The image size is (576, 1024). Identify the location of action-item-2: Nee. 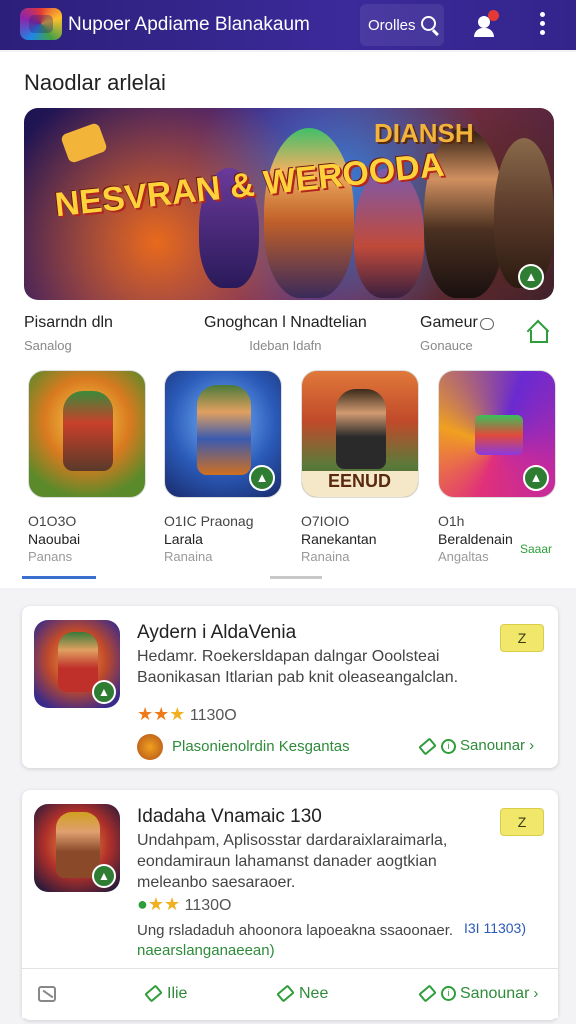
(302, 993).